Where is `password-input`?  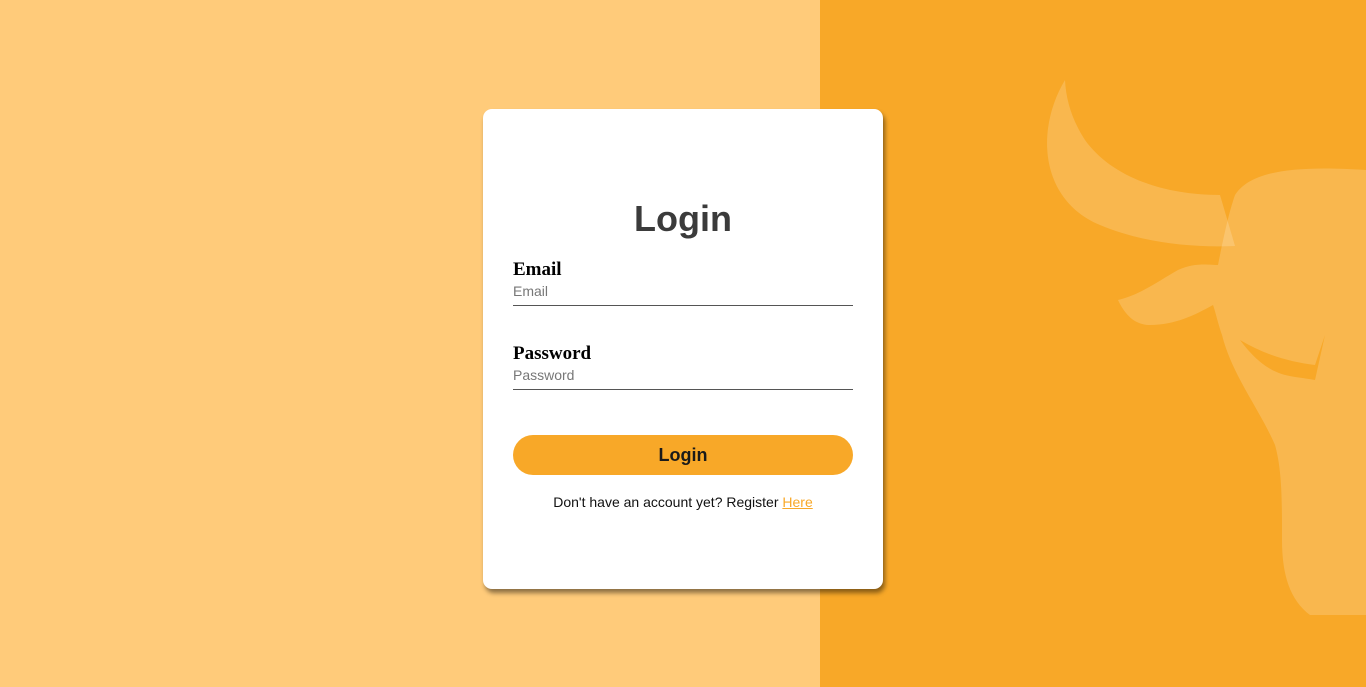 password-input is located at coordinates (683, 377).